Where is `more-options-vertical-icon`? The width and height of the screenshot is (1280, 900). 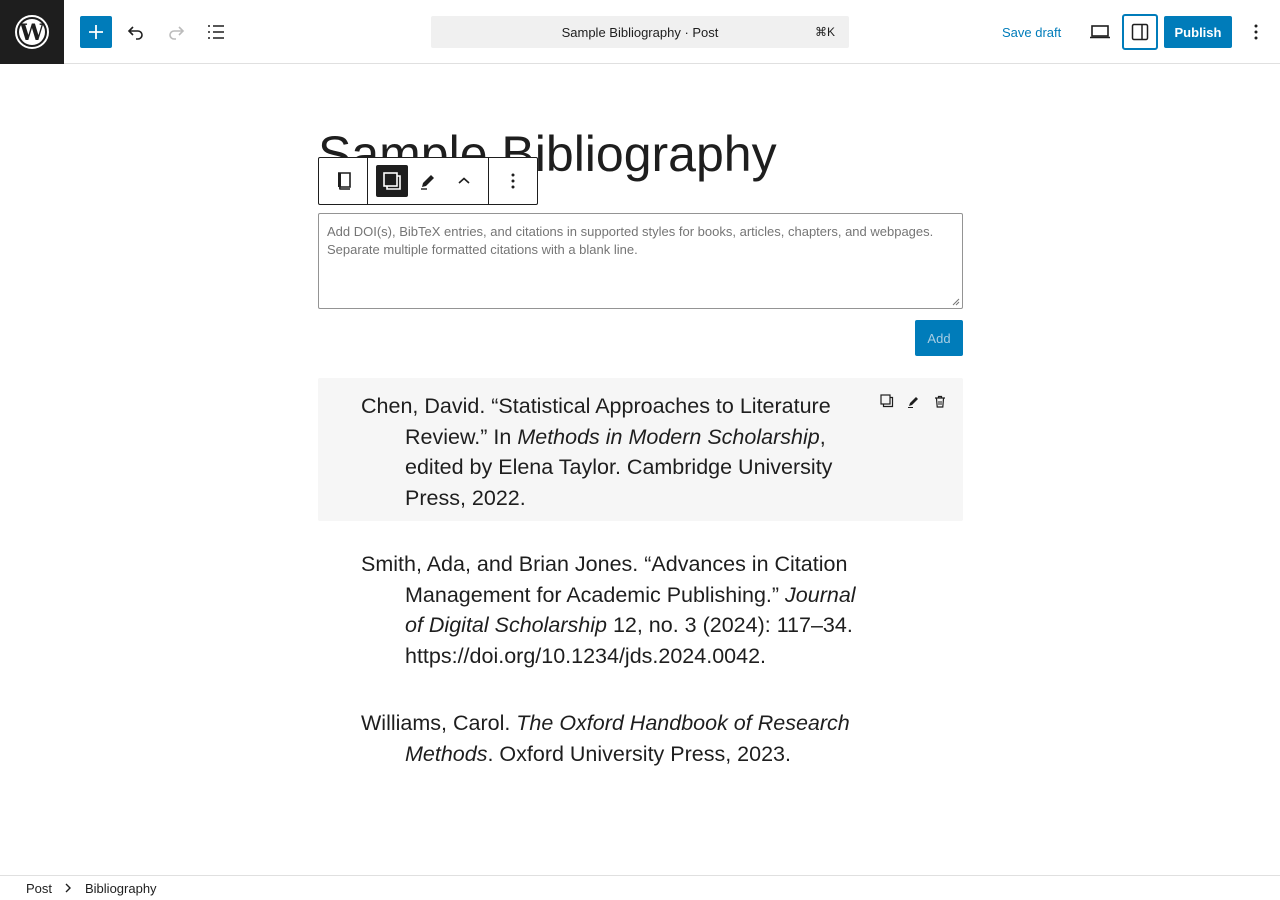
more-options-vertical-icon is located at coordinates (1256, 32).